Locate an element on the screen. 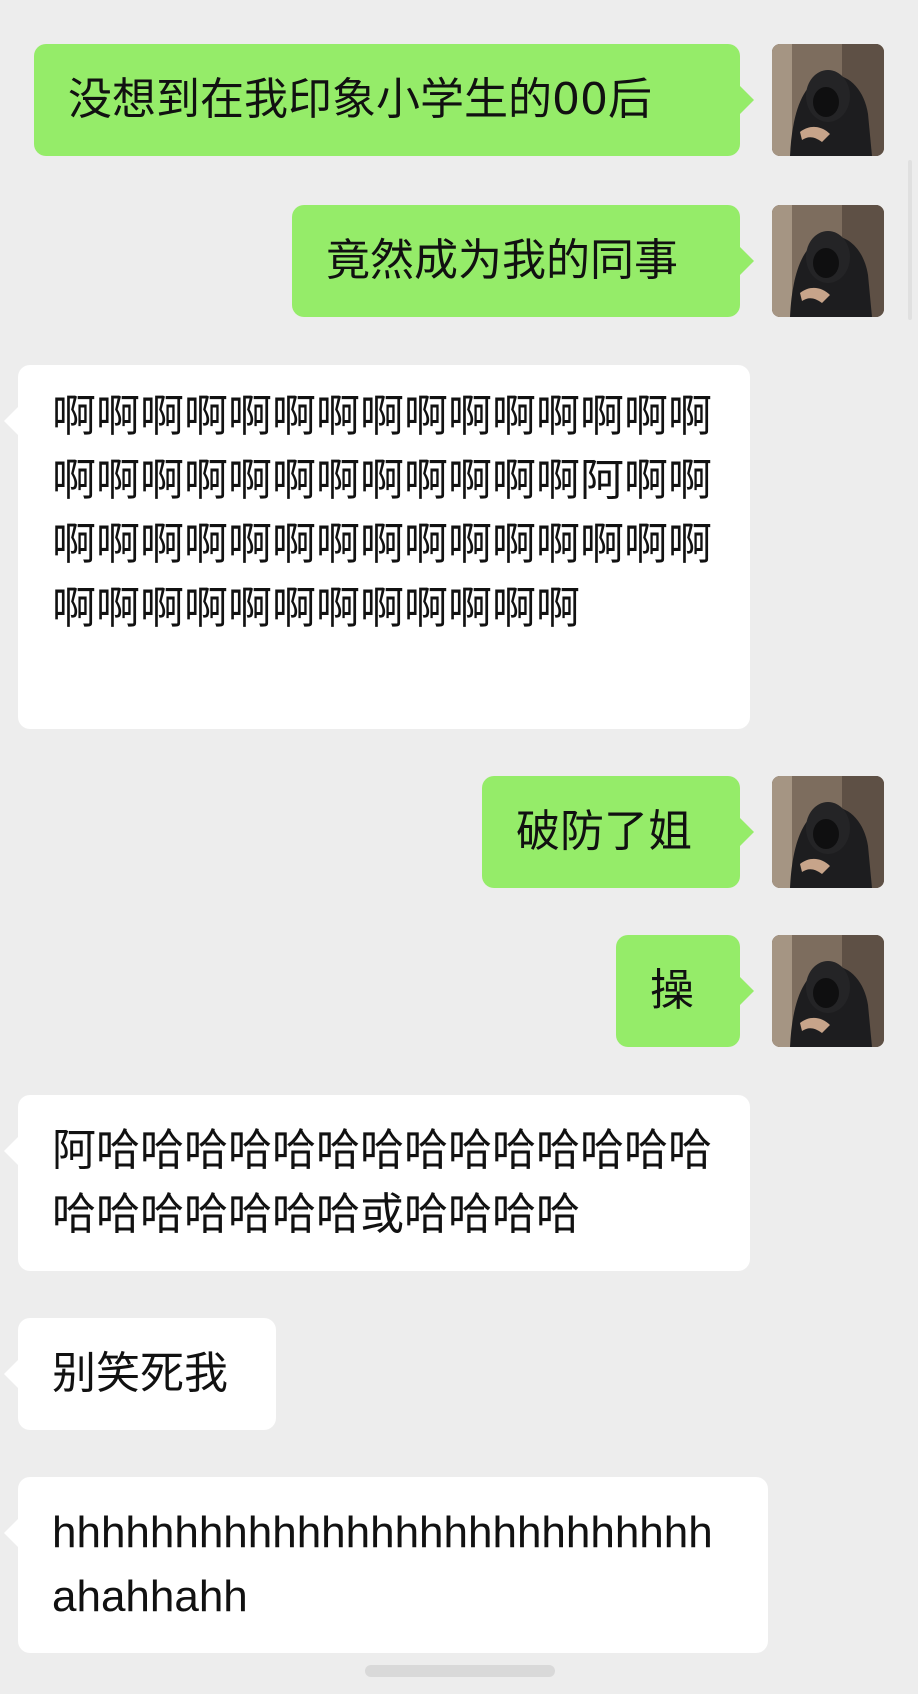 This screenshot has height=1694, width=918. message-row-received: 阿哈哈哈哈哈哈哈哈哈哈哈哈哈哈哈哈哈哈哈哈哈或哈哈哈哈 is located at coordinates (459, 1183).